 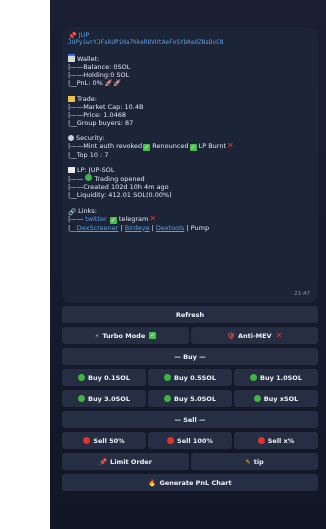 What do you see at coordinates (101, 122) in the screenshot?
I see `trade-group-buyers: |__Group buyers: 87` at bounding box center [101, 122].